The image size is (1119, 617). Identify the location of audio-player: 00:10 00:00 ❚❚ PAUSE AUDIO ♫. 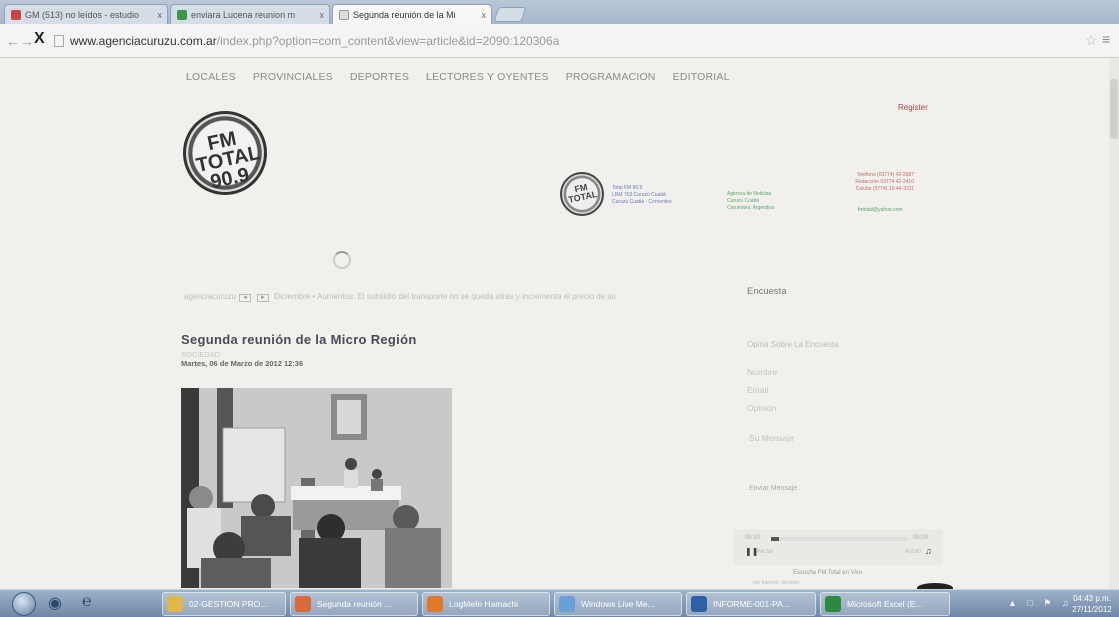
(838, 547).